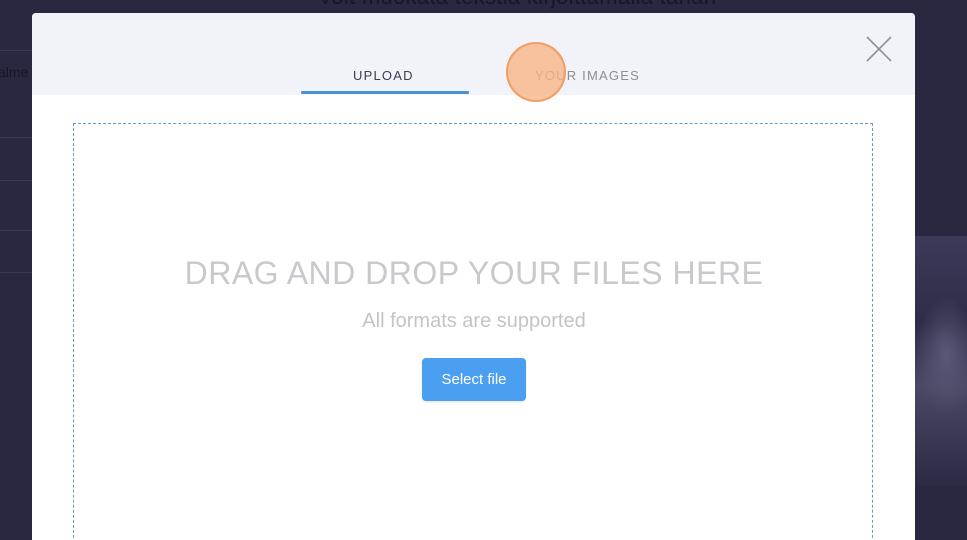  Describe the element at coordinates (474, 379) in the screenshot. I see `select-file-button: Select file` at that location.